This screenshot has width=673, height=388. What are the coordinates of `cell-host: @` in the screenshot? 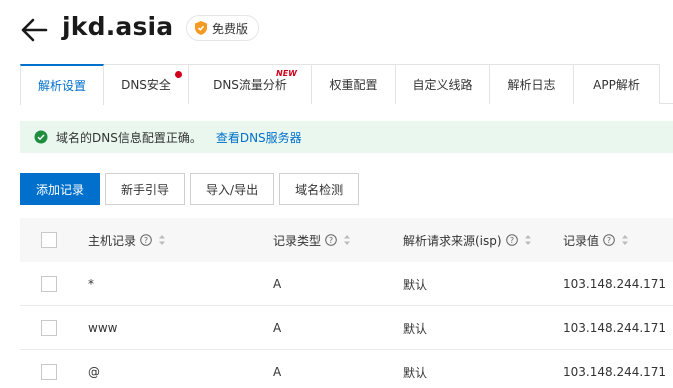 It's located at (94, 372).